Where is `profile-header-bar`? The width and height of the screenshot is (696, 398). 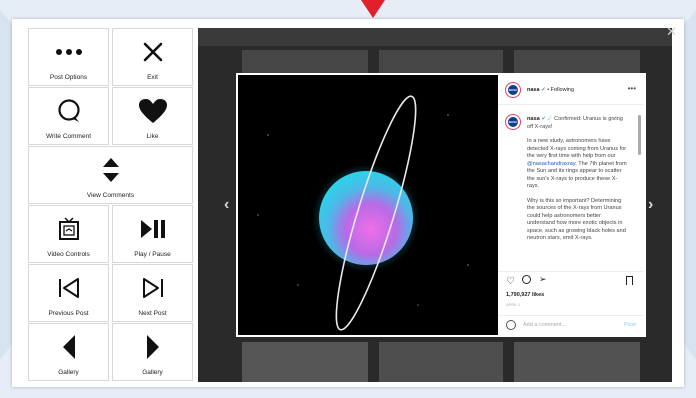 profile-header-bar is located at coordinates (435, 37).